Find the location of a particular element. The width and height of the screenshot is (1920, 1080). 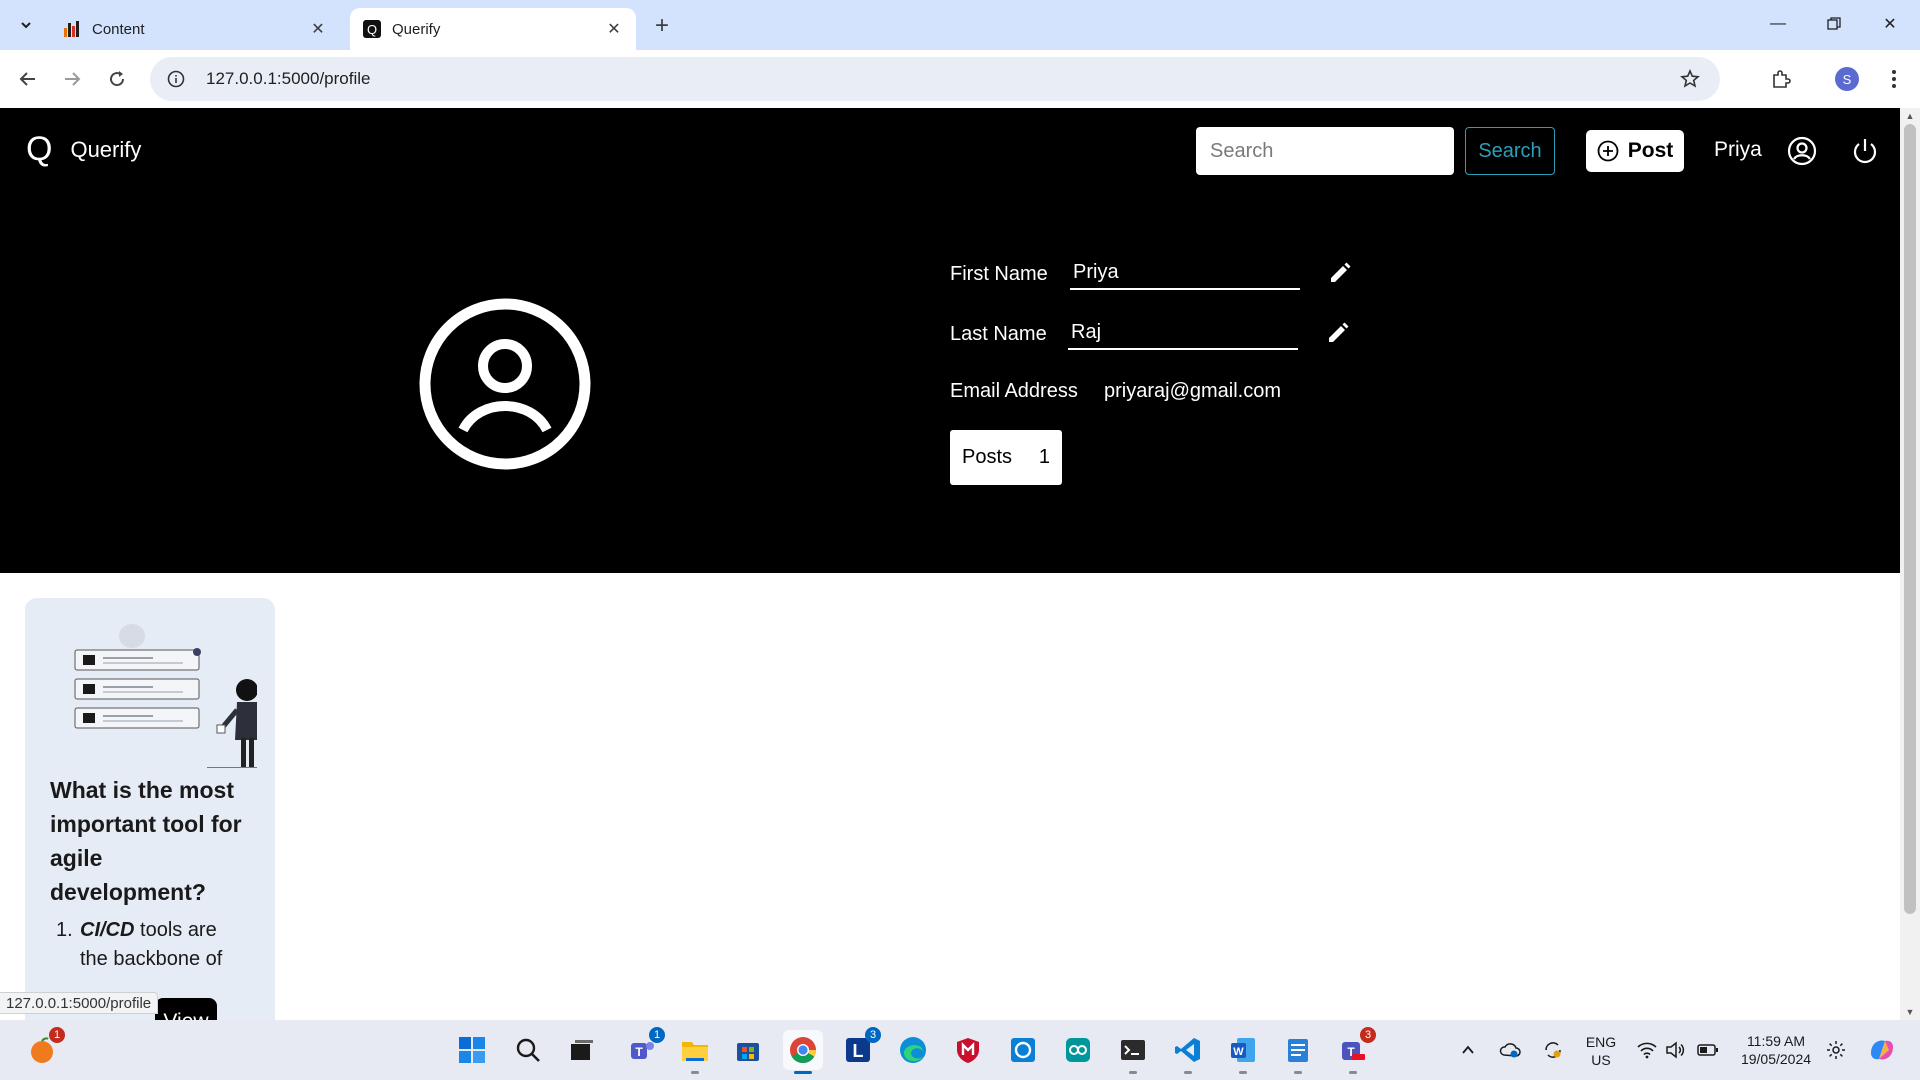

fruit-app-icon: 1 is located at coordinates (43, 1048).